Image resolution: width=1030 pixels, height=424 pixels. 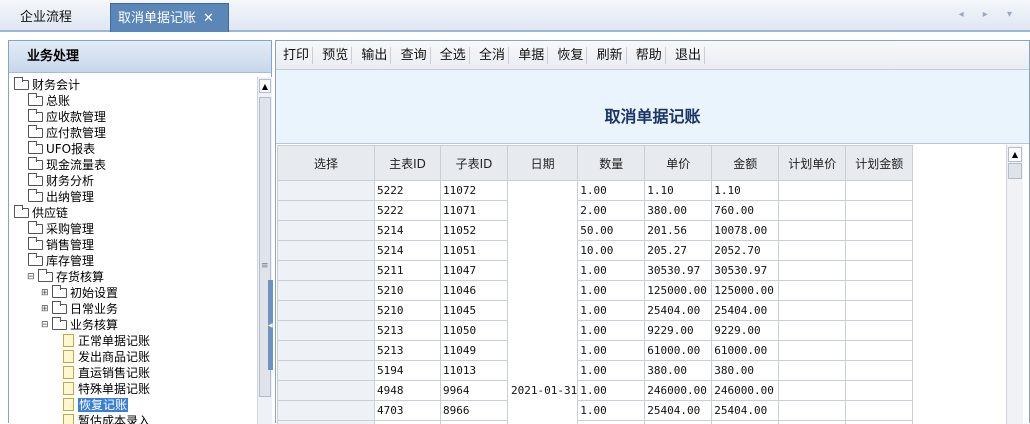 I want to click on tree-item: ⊞初始设置, so click(x=79, y=293).